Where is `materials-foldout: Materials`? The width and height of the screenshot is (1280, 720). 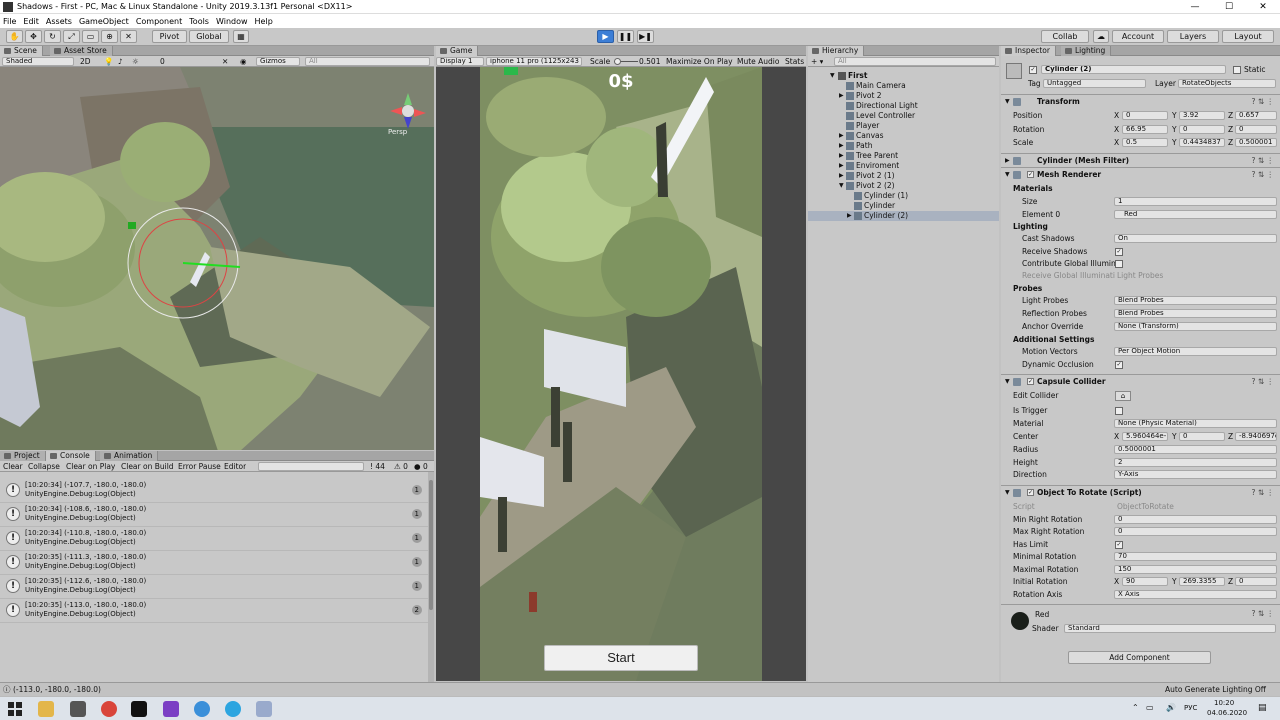 materials-foldout: Materials is located at coordinates (1140, 189).